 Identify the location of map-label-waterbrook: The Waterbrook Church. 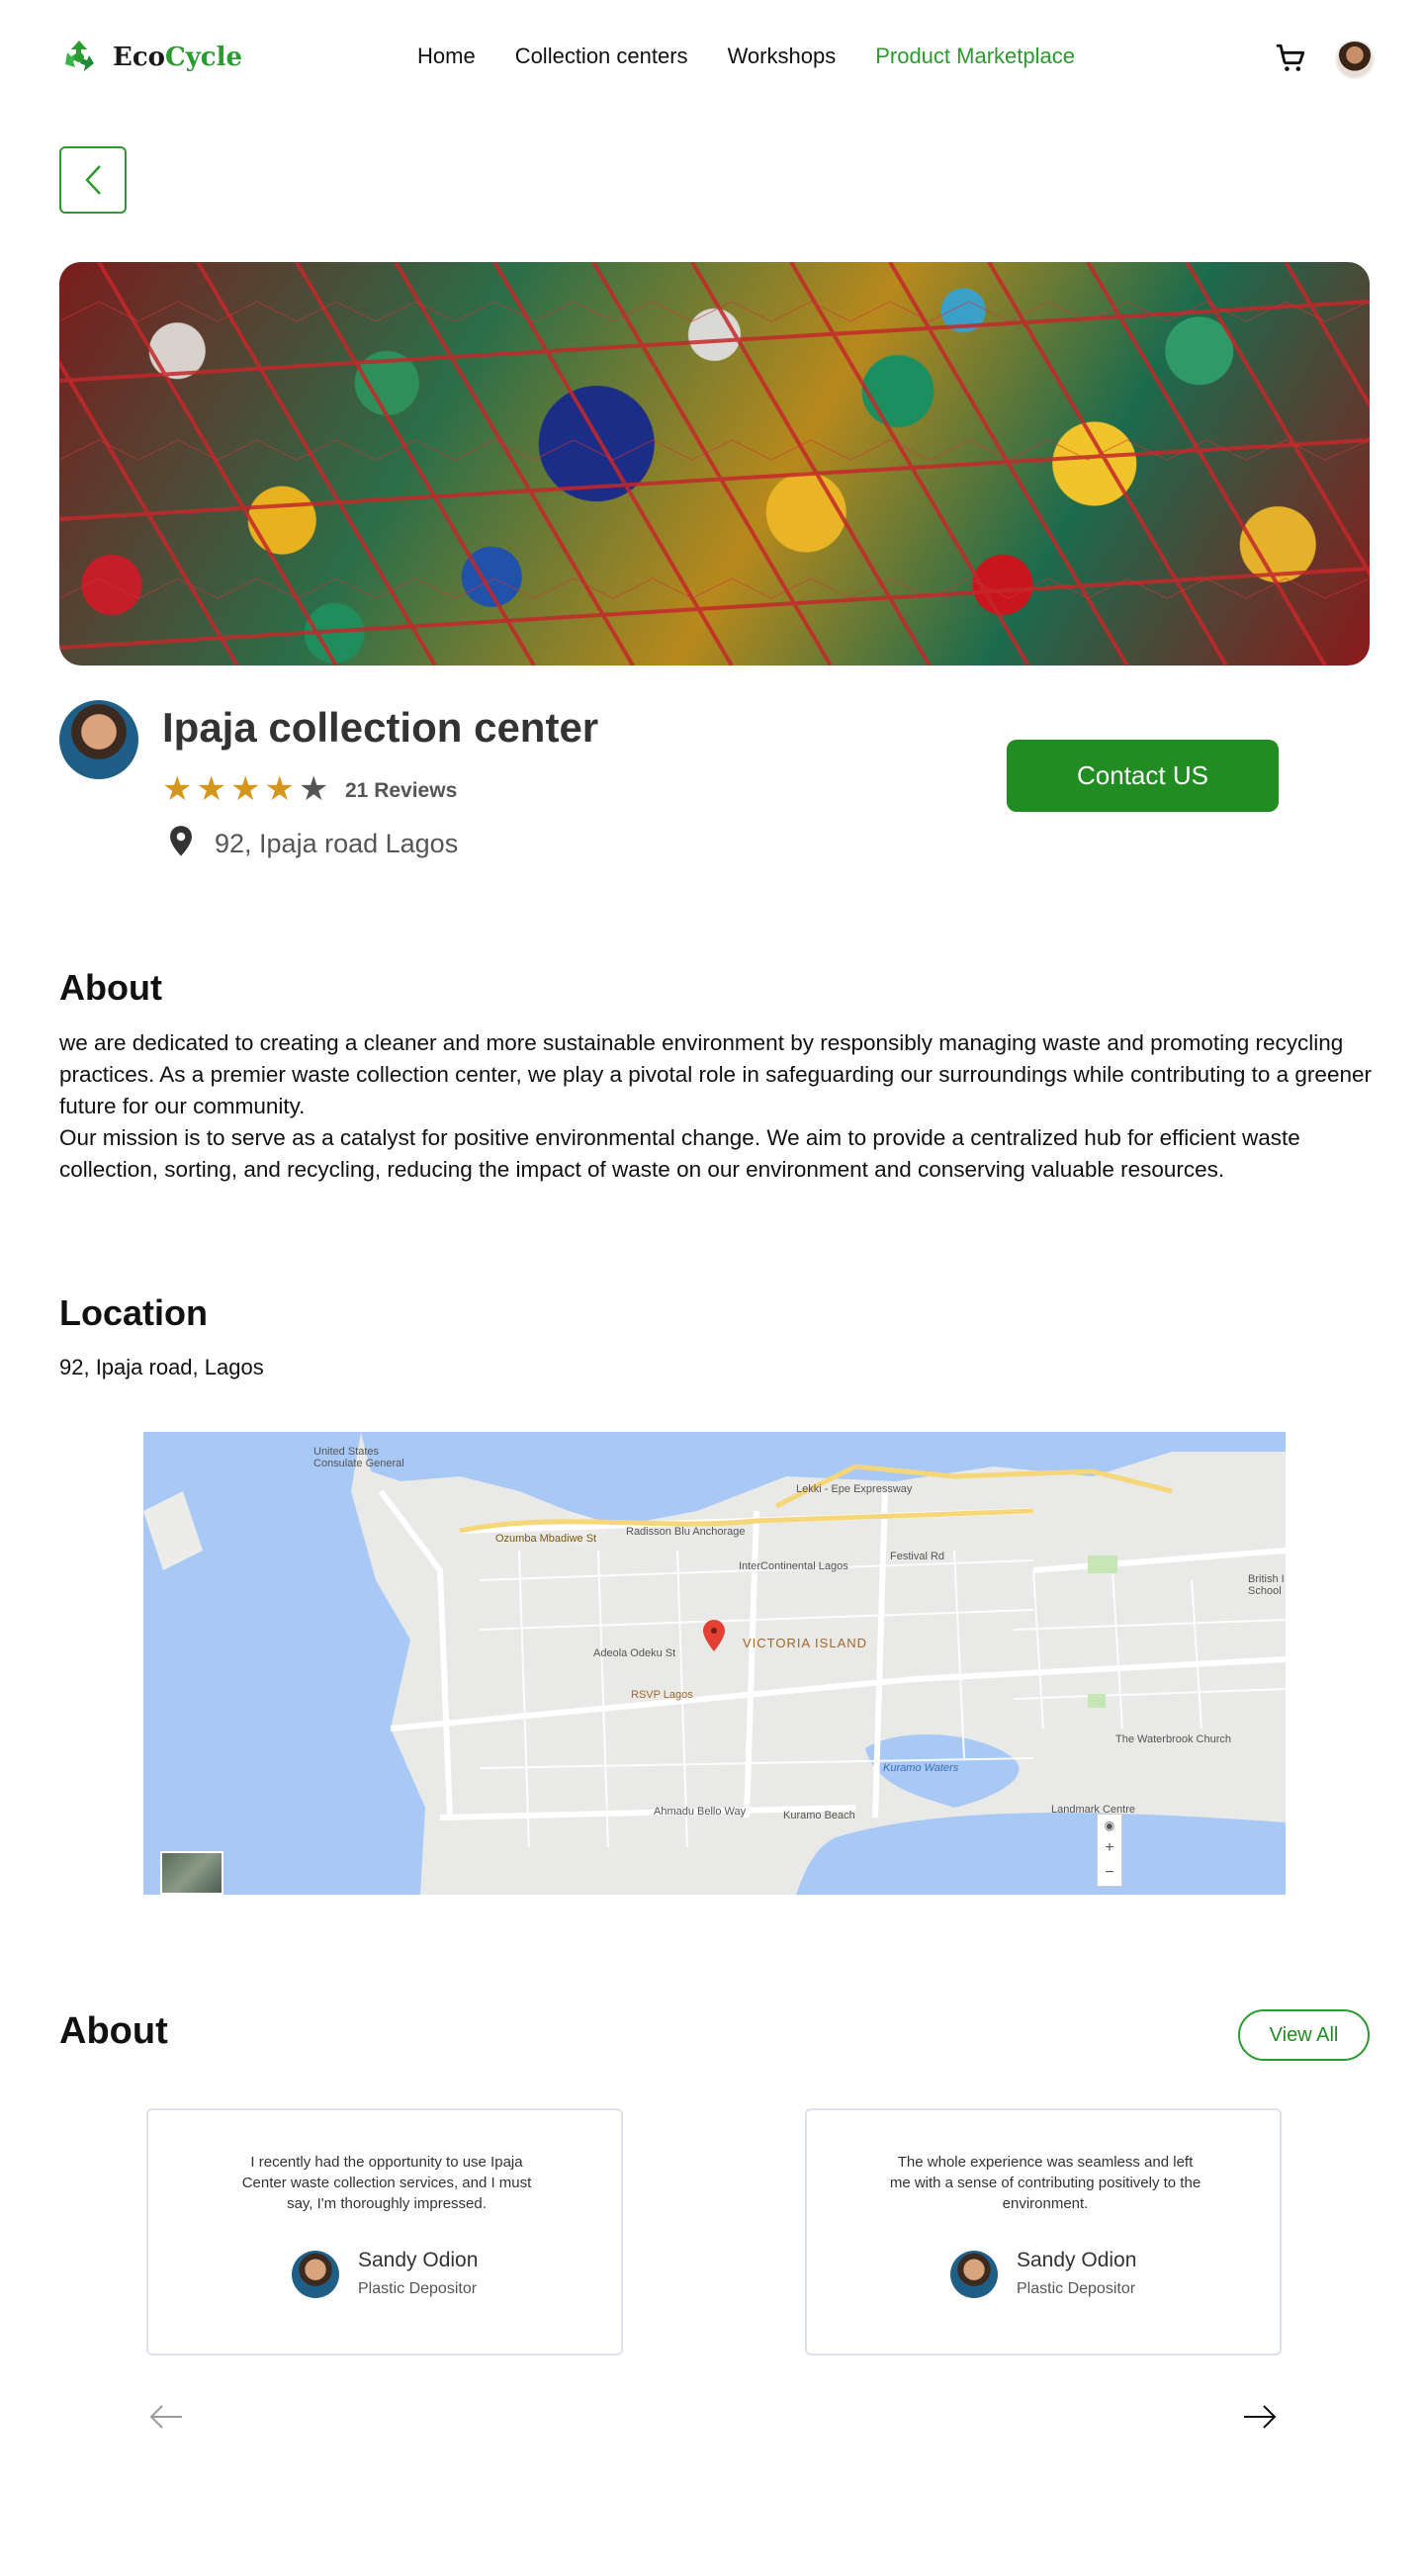
(1173, 1739).